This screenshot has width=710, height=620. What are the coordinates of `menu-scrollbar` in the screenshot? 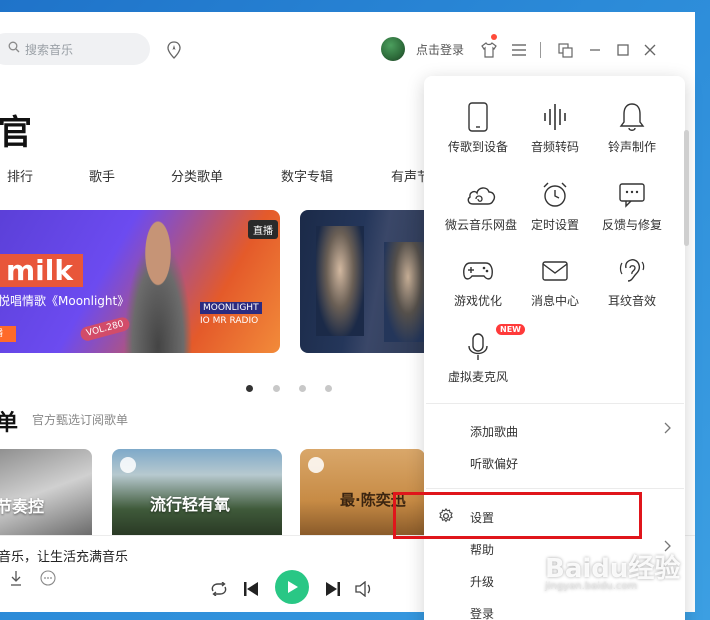 It's located at (686, 188).